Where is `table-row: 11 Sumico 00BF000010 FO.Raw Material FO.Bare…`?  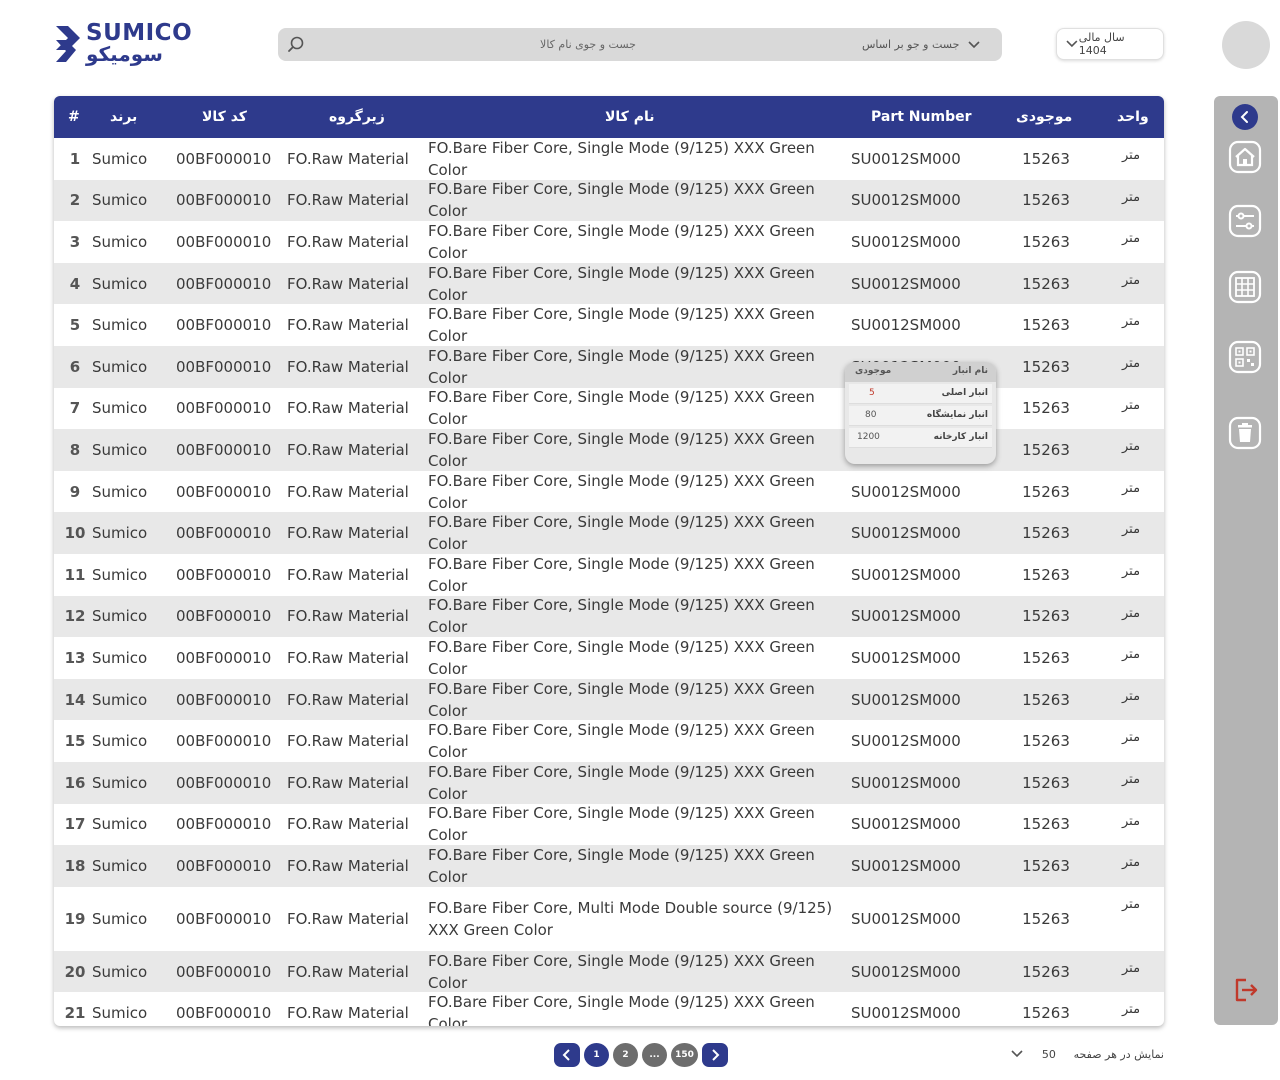 table-row: 11 Sumico 00BF000010 FO.Raw Material FO.Bare… is located at coordinates (609, 575).